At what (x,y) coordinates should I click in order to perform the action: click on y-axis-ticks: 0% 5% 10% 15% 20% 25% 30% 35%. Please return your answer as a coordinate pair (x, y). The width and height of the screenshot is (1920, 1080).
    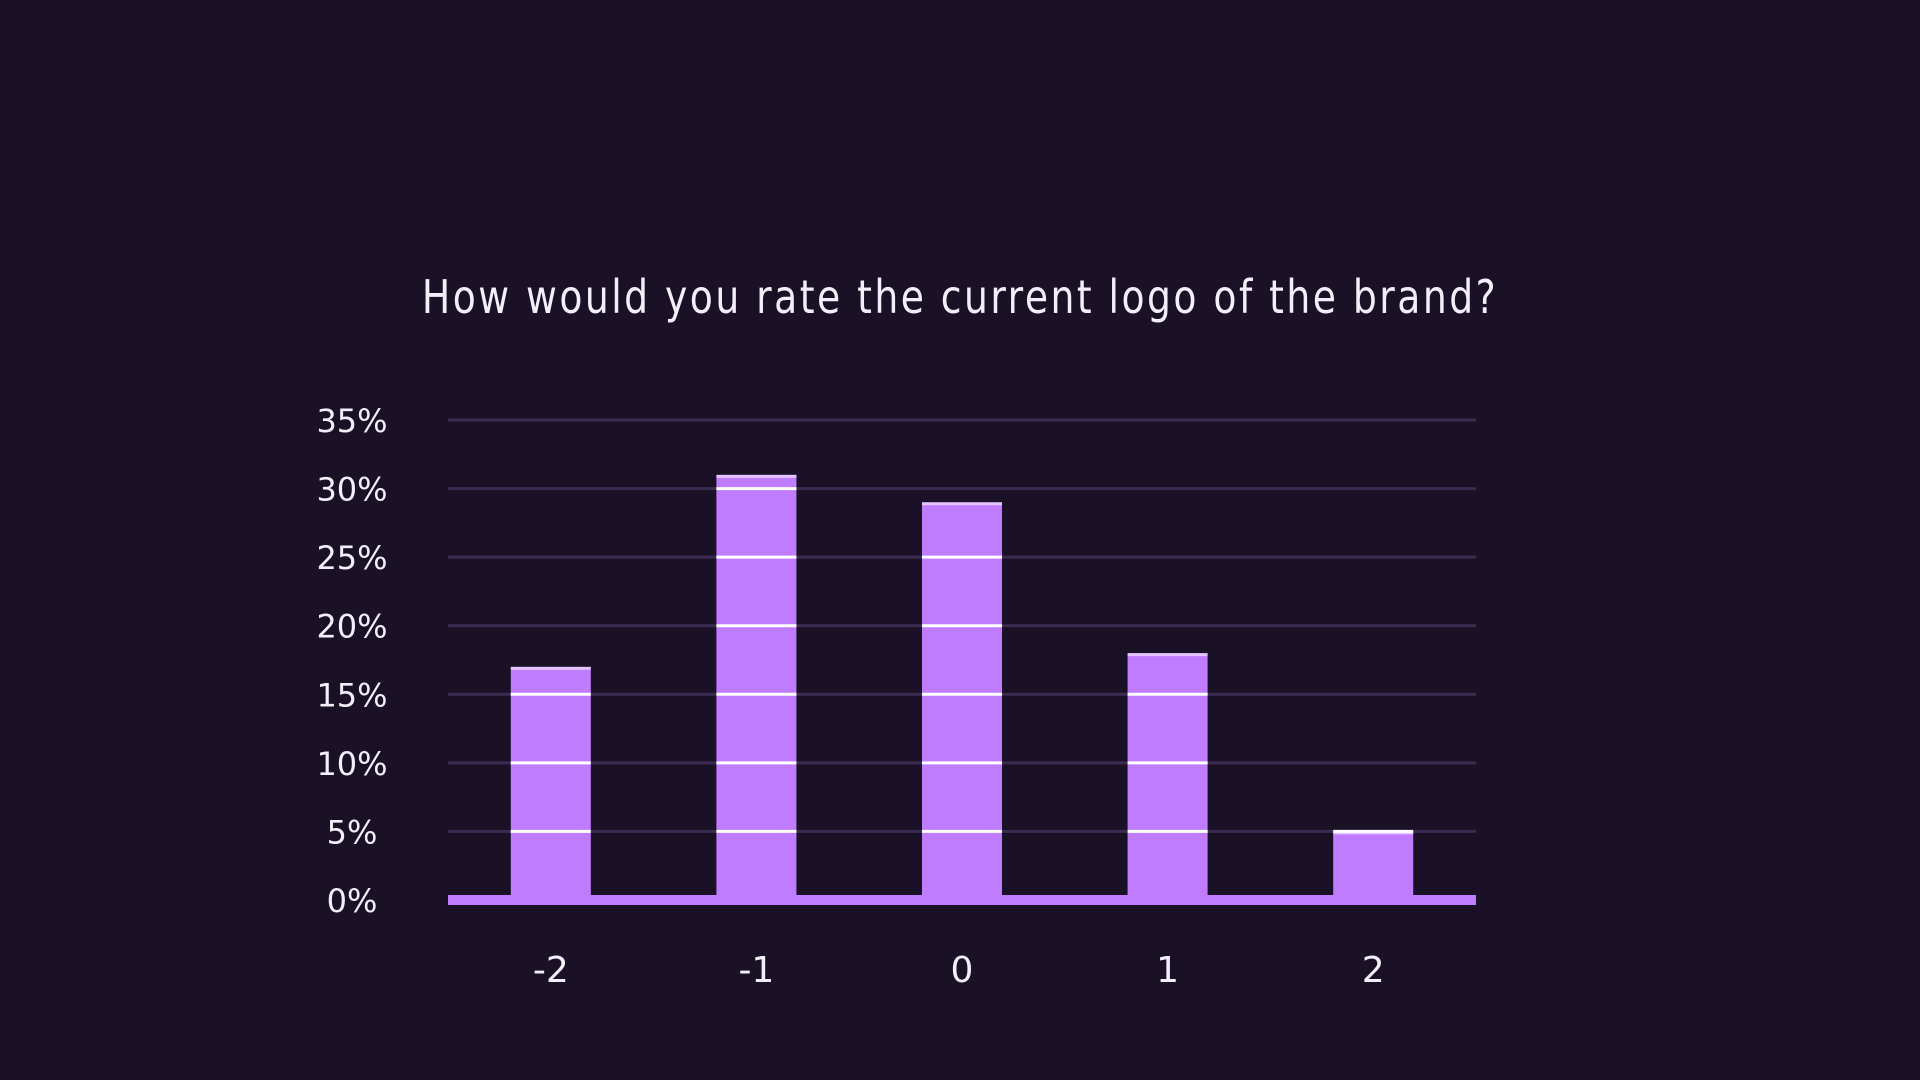
    Looking at the image, I should click on (351, 661).